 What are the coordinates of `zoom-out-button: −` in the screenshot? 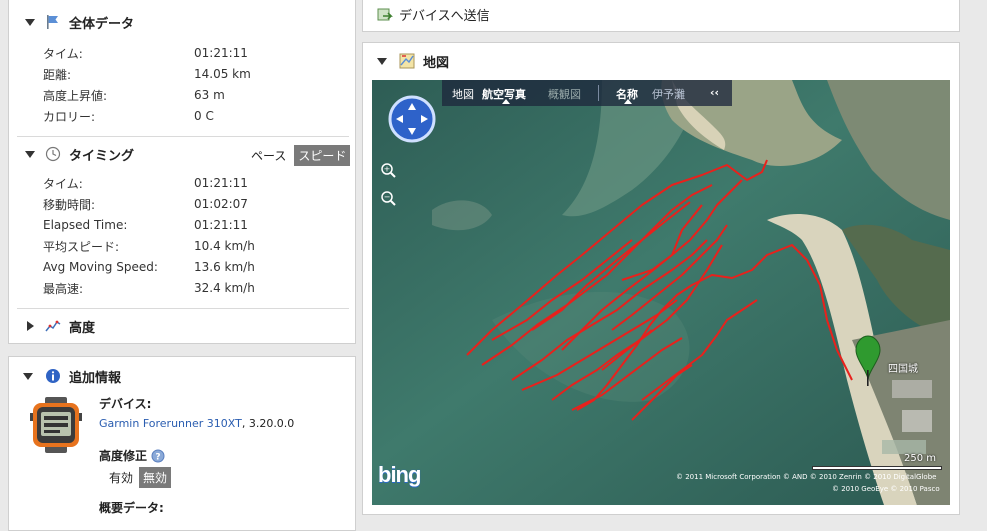 It's located at (388, 198).